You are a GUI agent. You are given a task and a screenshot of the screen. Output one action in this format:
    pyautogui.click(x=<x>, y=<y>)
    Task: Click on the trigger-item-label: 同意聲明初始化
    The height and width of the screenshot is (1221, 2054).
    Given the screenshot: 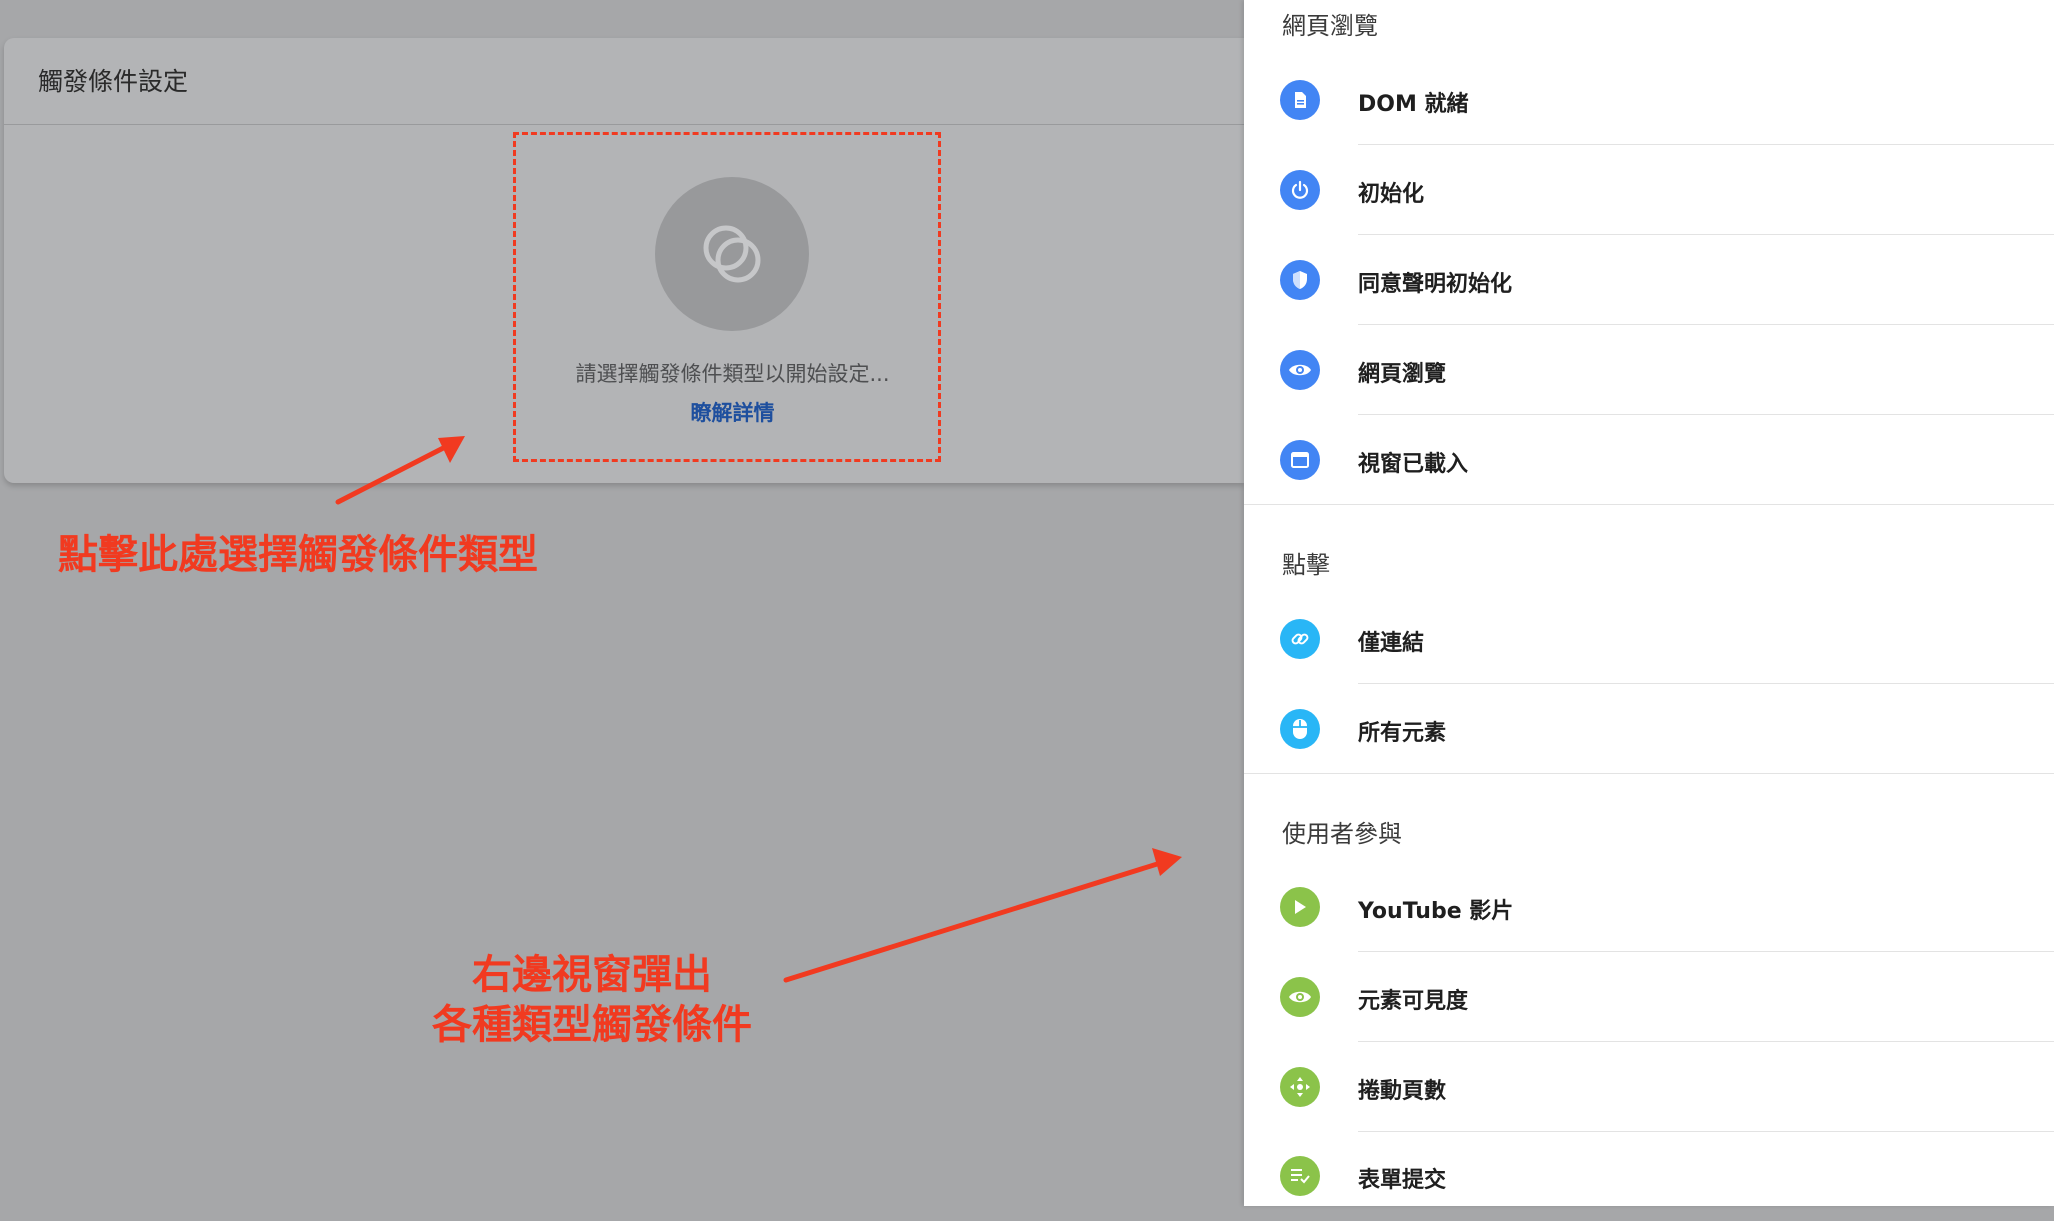 What is the action you would take?
    pyautogui.click(x=1435, y=284)
    